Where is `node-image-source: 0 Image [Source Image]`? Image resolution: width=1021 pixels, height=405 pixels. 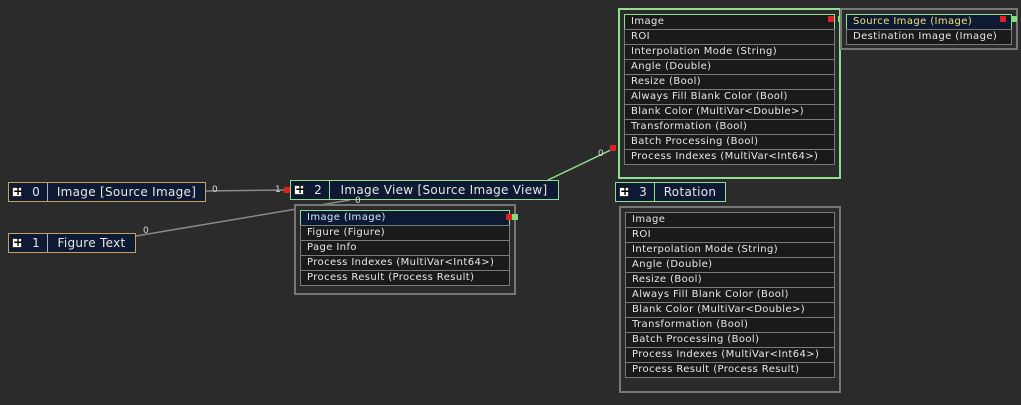 node-image-source: 0 Image [Source Image] is located at coordinates (107, 192).